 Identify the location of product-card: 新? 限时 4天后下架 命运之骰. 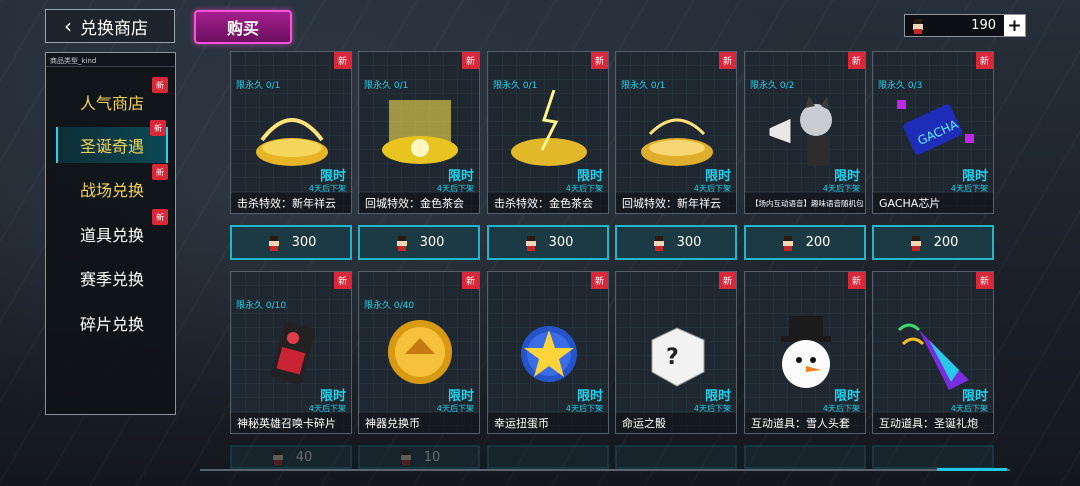
(676, 352).